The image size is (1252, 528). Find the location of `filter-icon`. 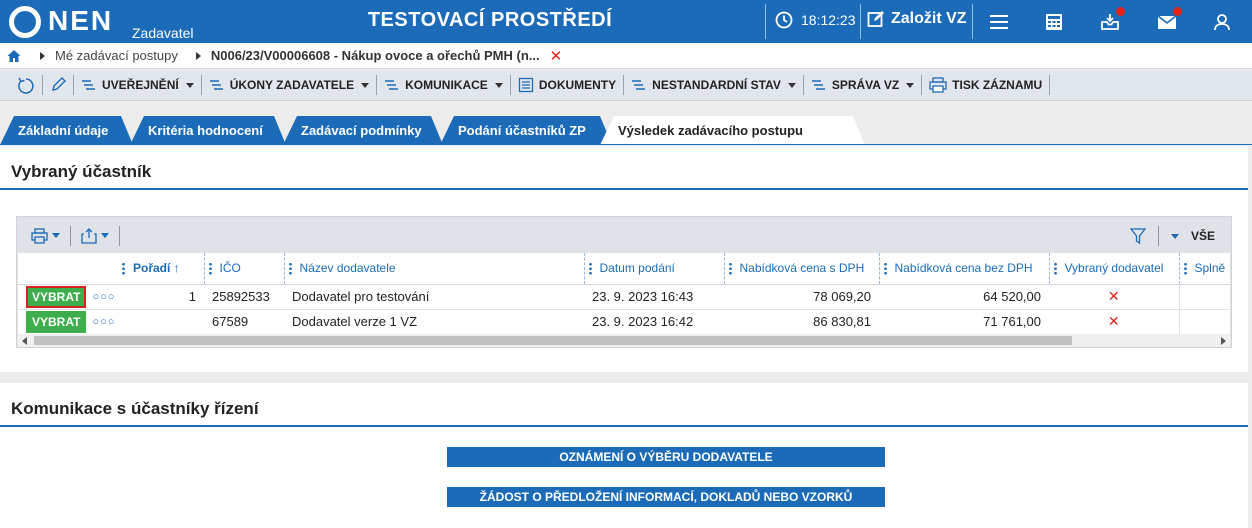

filter-icon is located at coordinates (1137, 236).